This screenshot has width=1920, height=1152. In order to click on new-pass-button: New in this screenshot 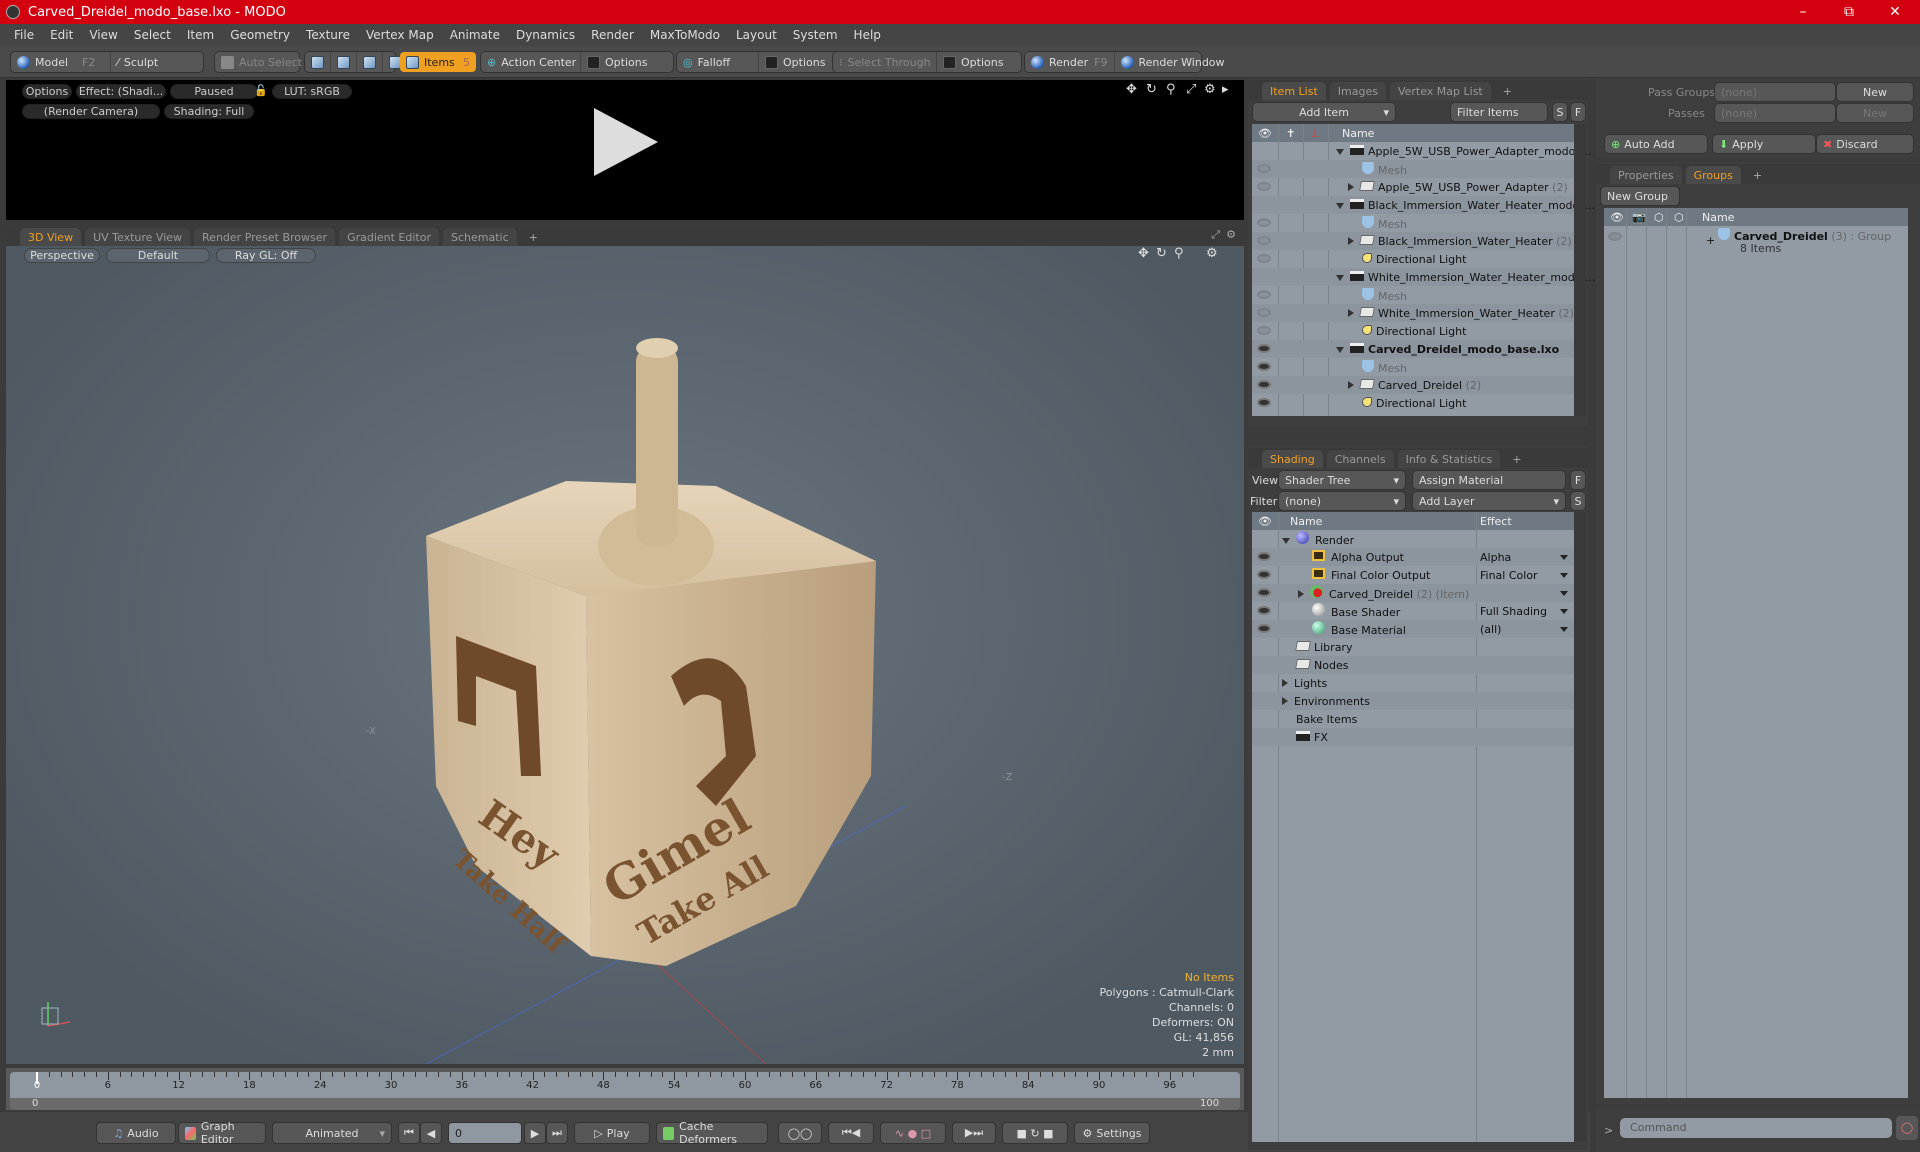, I will do `click(1875, 113)`.